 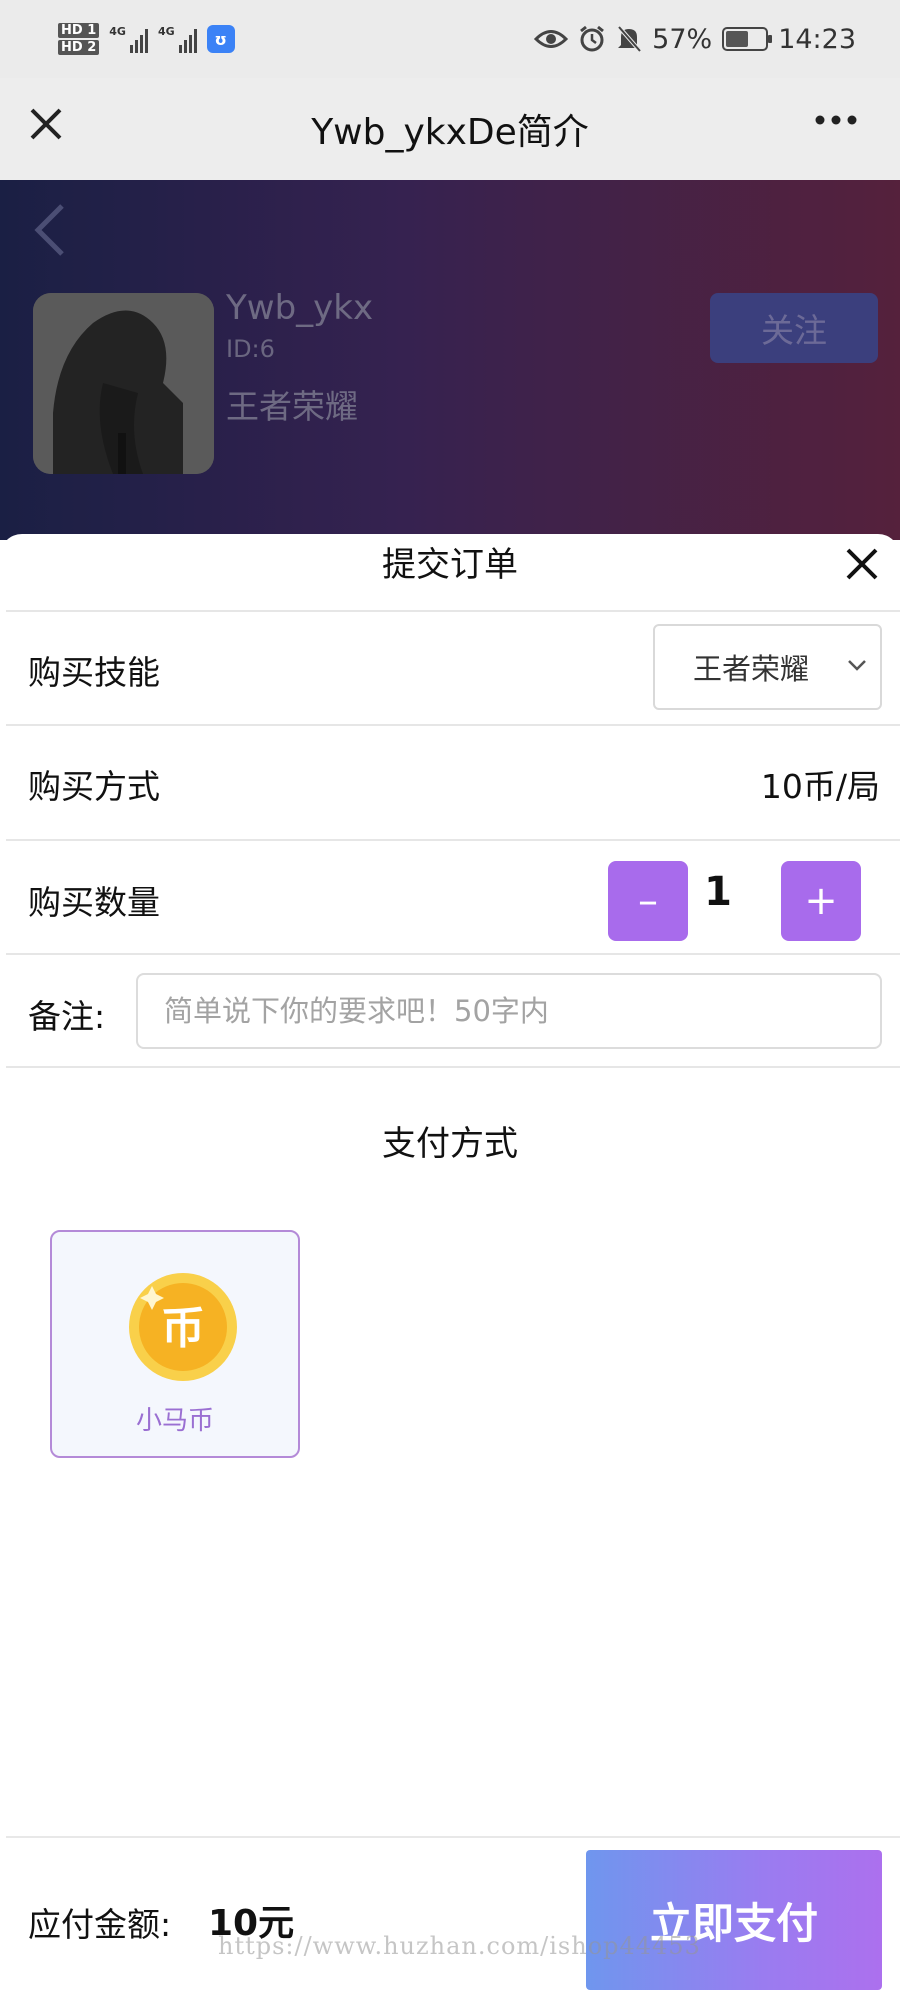 What do you see at coordinates (459, 1946) in the screenshot?
I see `watermark-text: https://www.huzhan.com/ishop44453` at bounding box center [459, 1946].